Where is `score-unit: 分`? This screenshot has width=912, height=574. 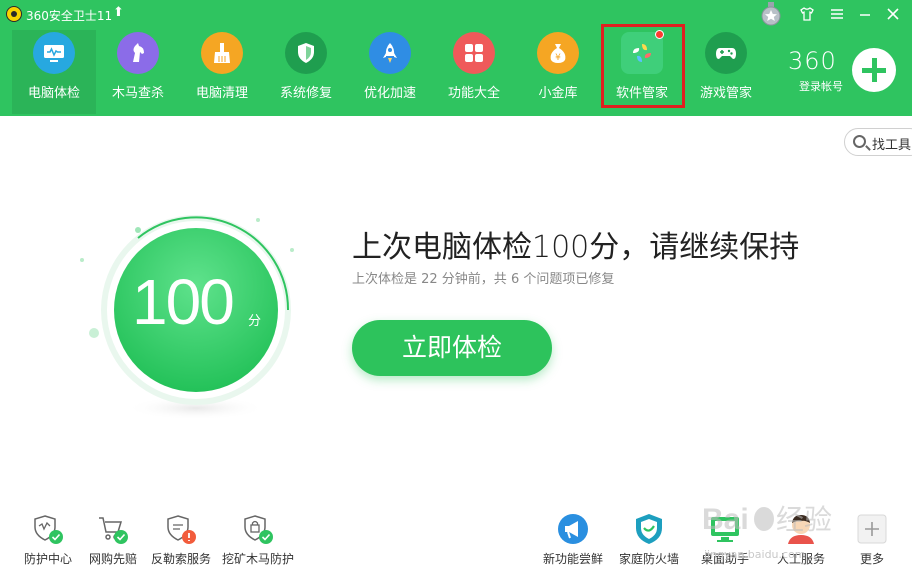 score-unit: 分 is located at coordinates (255, 321).